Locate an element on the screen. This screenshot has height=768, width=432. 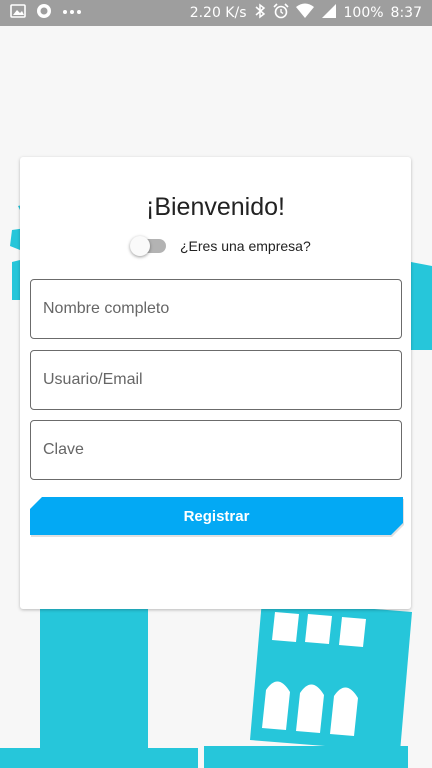
network-speed: 2.20 K/s is located at coordinates (218, 13).